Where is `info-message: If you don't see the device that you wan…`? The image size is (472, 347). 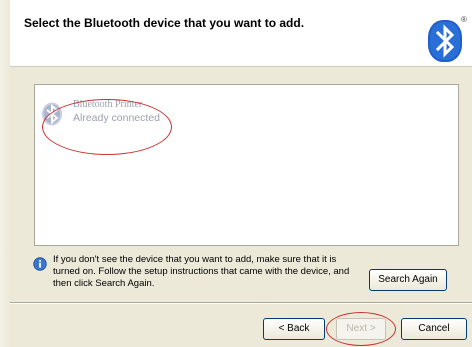
info-message: If you don't see the device that you wan… is located at coordinates (201, 271).